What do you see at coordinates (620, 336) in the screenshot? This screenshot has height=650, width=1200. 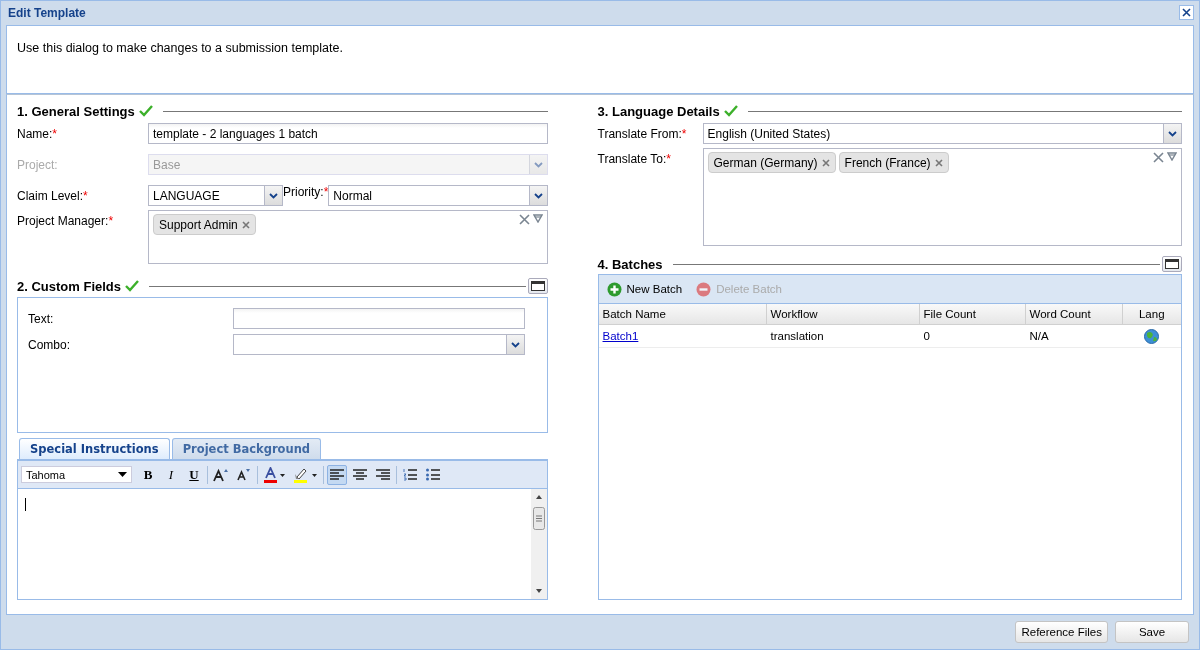 I see `batch-link: Batch1` at bounding box center [620, 336].